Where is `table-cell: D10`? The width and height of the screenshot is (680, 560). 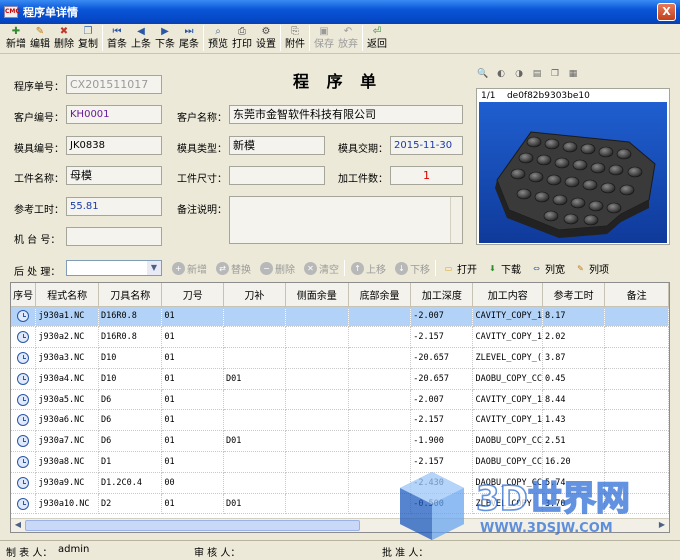
table-cell: D10 is located at coordinates (130, 379).